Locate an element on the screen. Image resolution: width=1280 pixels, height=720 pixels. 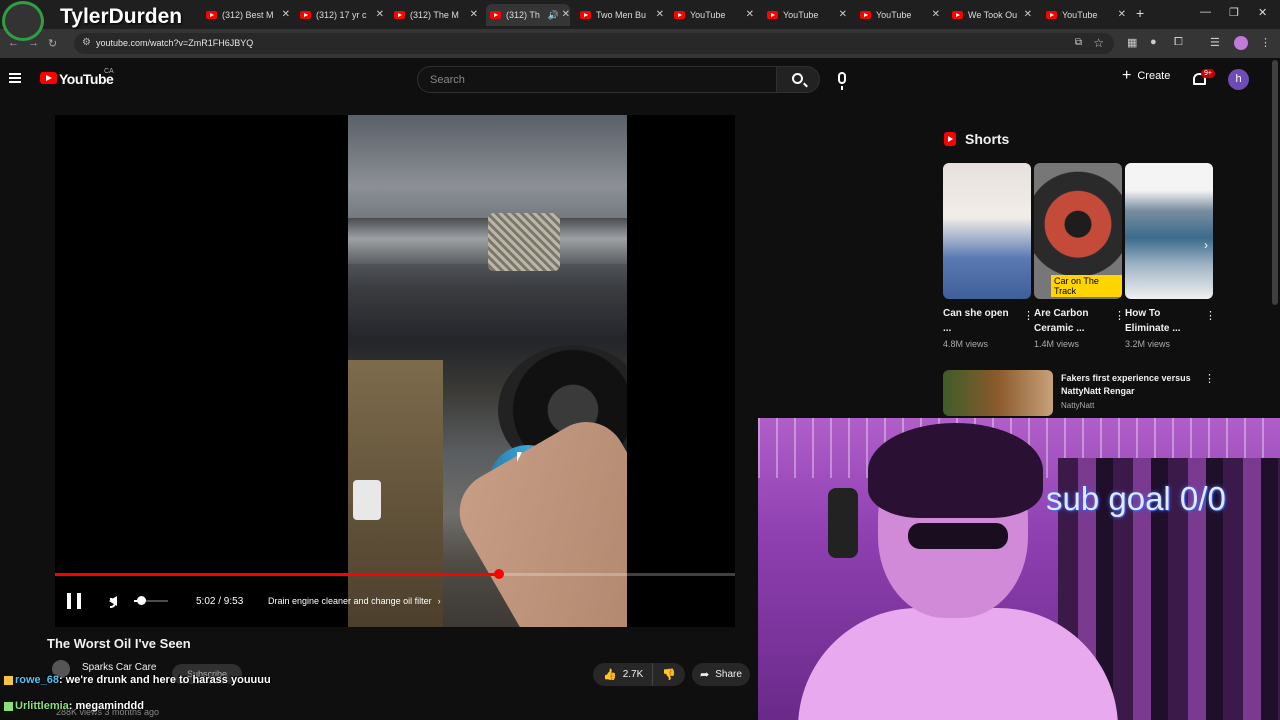
short-views: 4.8M views is located at coordinates (966, 344).